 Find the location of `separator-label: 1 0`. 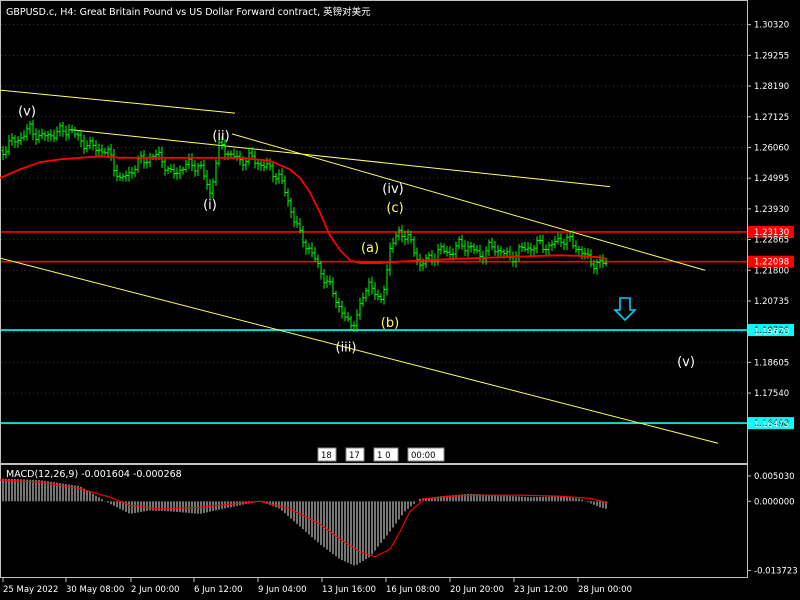

separator-label: 1 0 is located at coordinates (384, 456).